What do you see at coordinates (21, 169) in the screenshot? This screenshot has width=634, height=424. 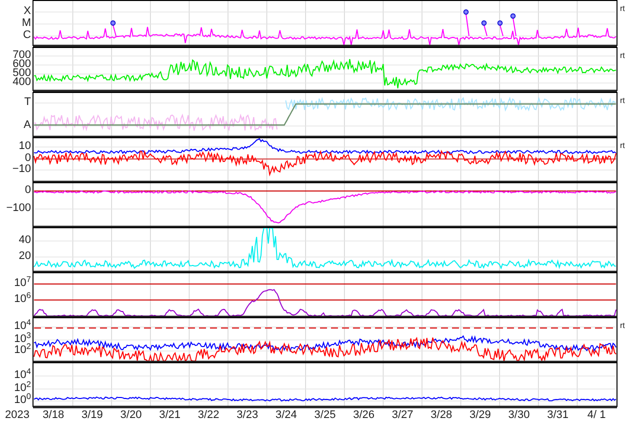 I see `axis-tick-label: −10` at bounding box center [21, 169].